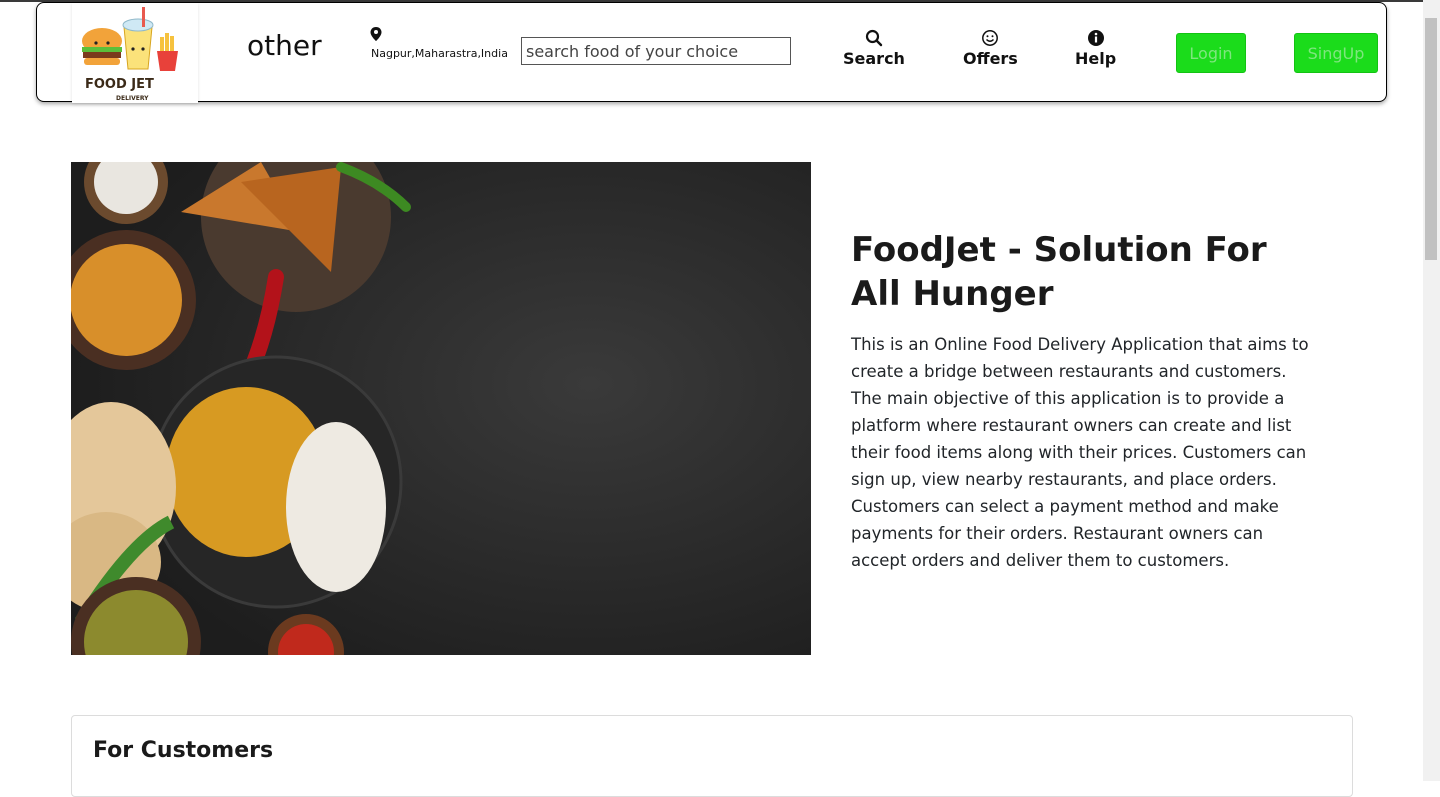 Image resolution: width=1440 pixels, height=797 pixels. I want to click on nav-search-label: Search, so click(874, 58).